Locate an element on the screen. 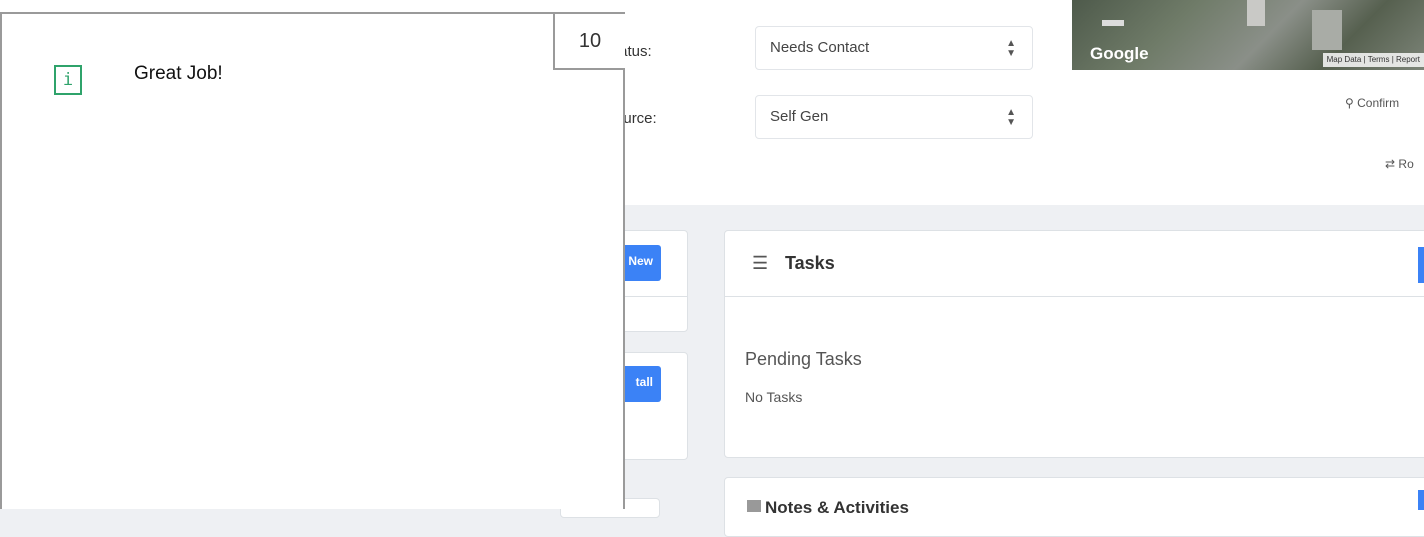 Image resolution: width=1424 pixels, height=537 pixels. source-select-value: Self Gen is located at coordinates (799, 116).